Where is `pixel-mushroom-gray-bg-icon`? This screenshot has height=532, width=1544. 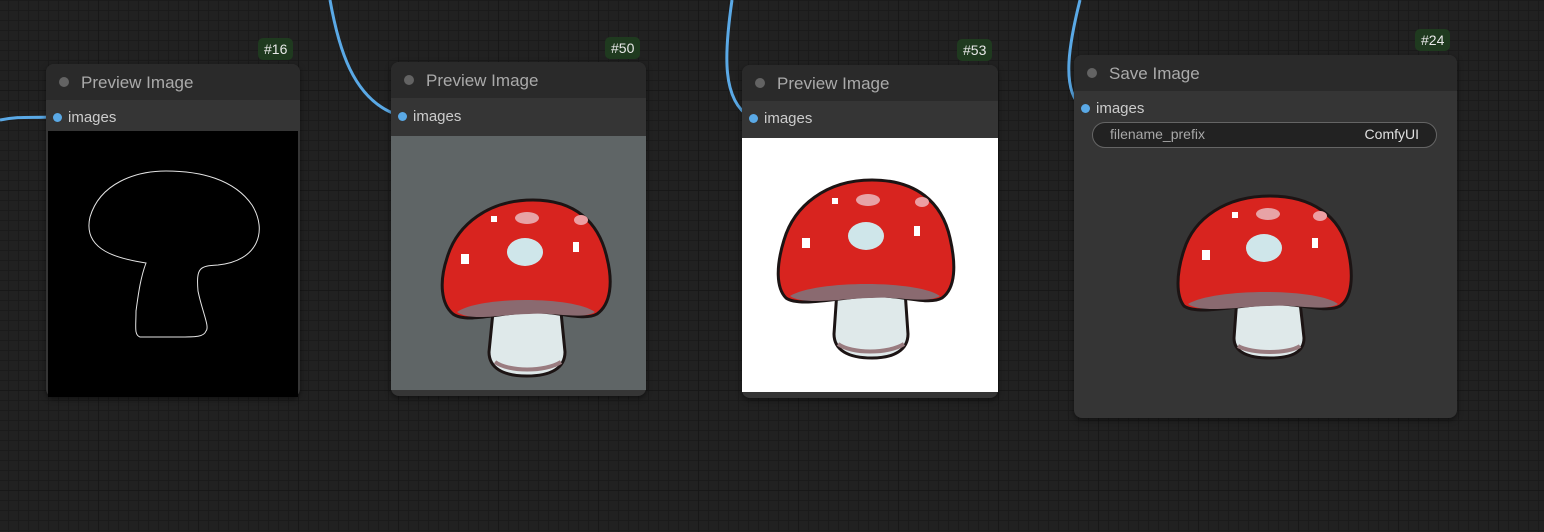
pixel-mushroom-gray-bg-icon is located at coordinates (526, 288).